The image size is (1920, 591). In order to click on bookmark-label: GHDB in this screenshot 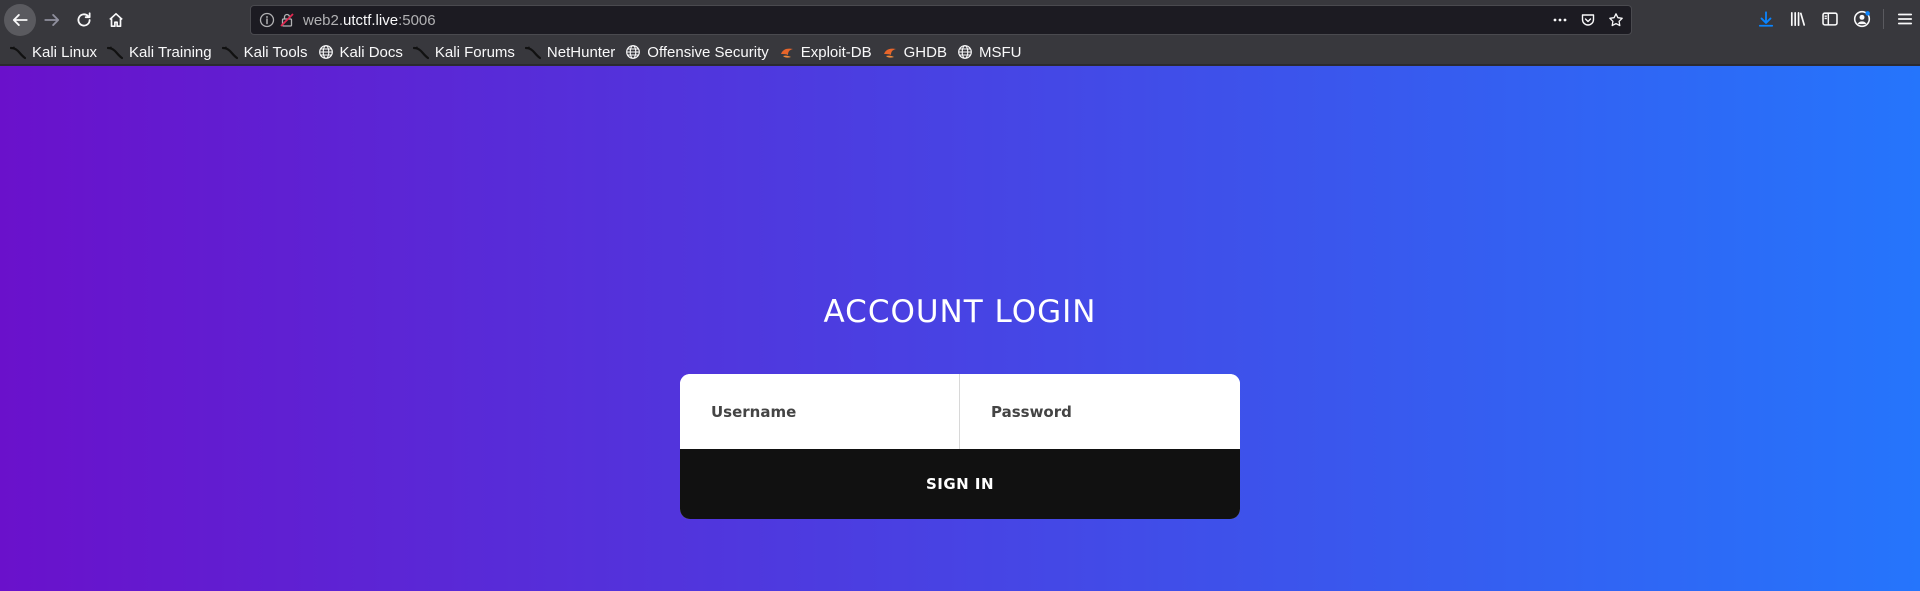, I will do `click(925, 52)`.